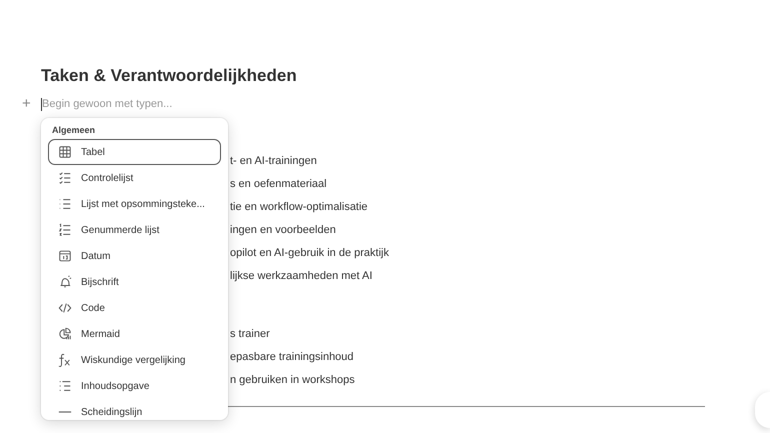  Describe the element at coordinates (65, 386) in the screenshot. I see `contents-list-icon` at that location.